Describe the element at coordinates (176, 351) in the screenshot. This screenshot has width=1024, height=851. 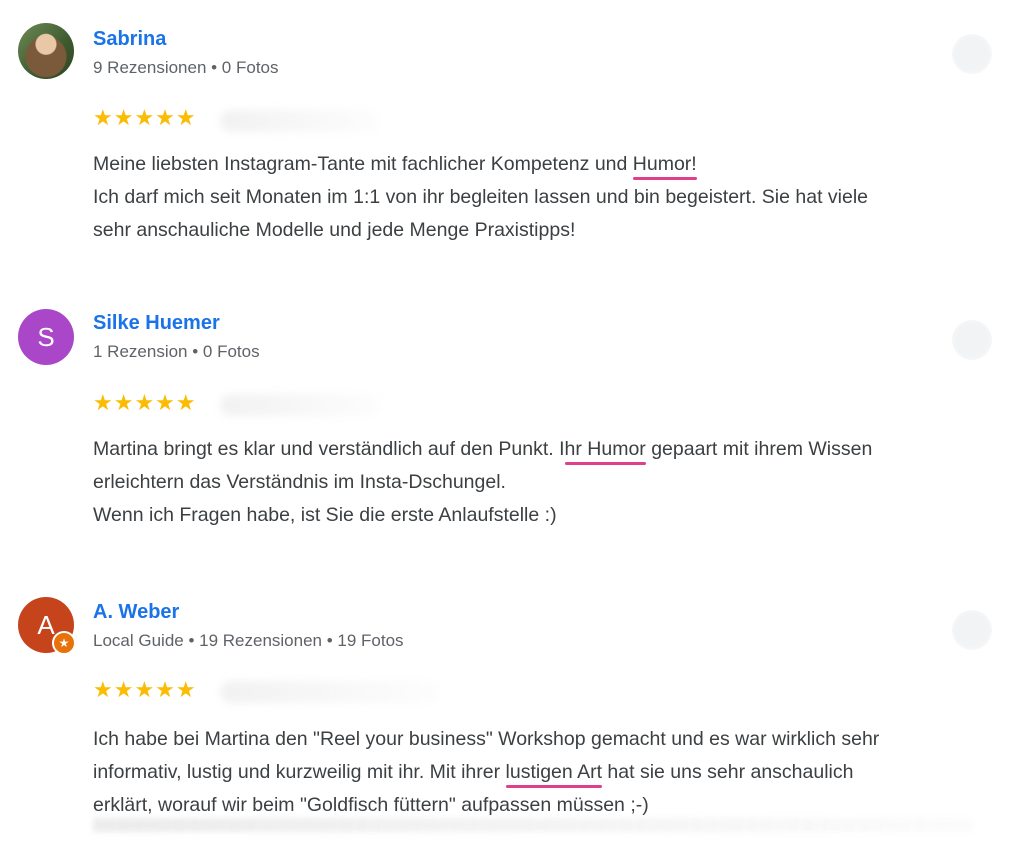
I see `reviewer-meta: 1 Rezension • 0 Fotos` at that location.